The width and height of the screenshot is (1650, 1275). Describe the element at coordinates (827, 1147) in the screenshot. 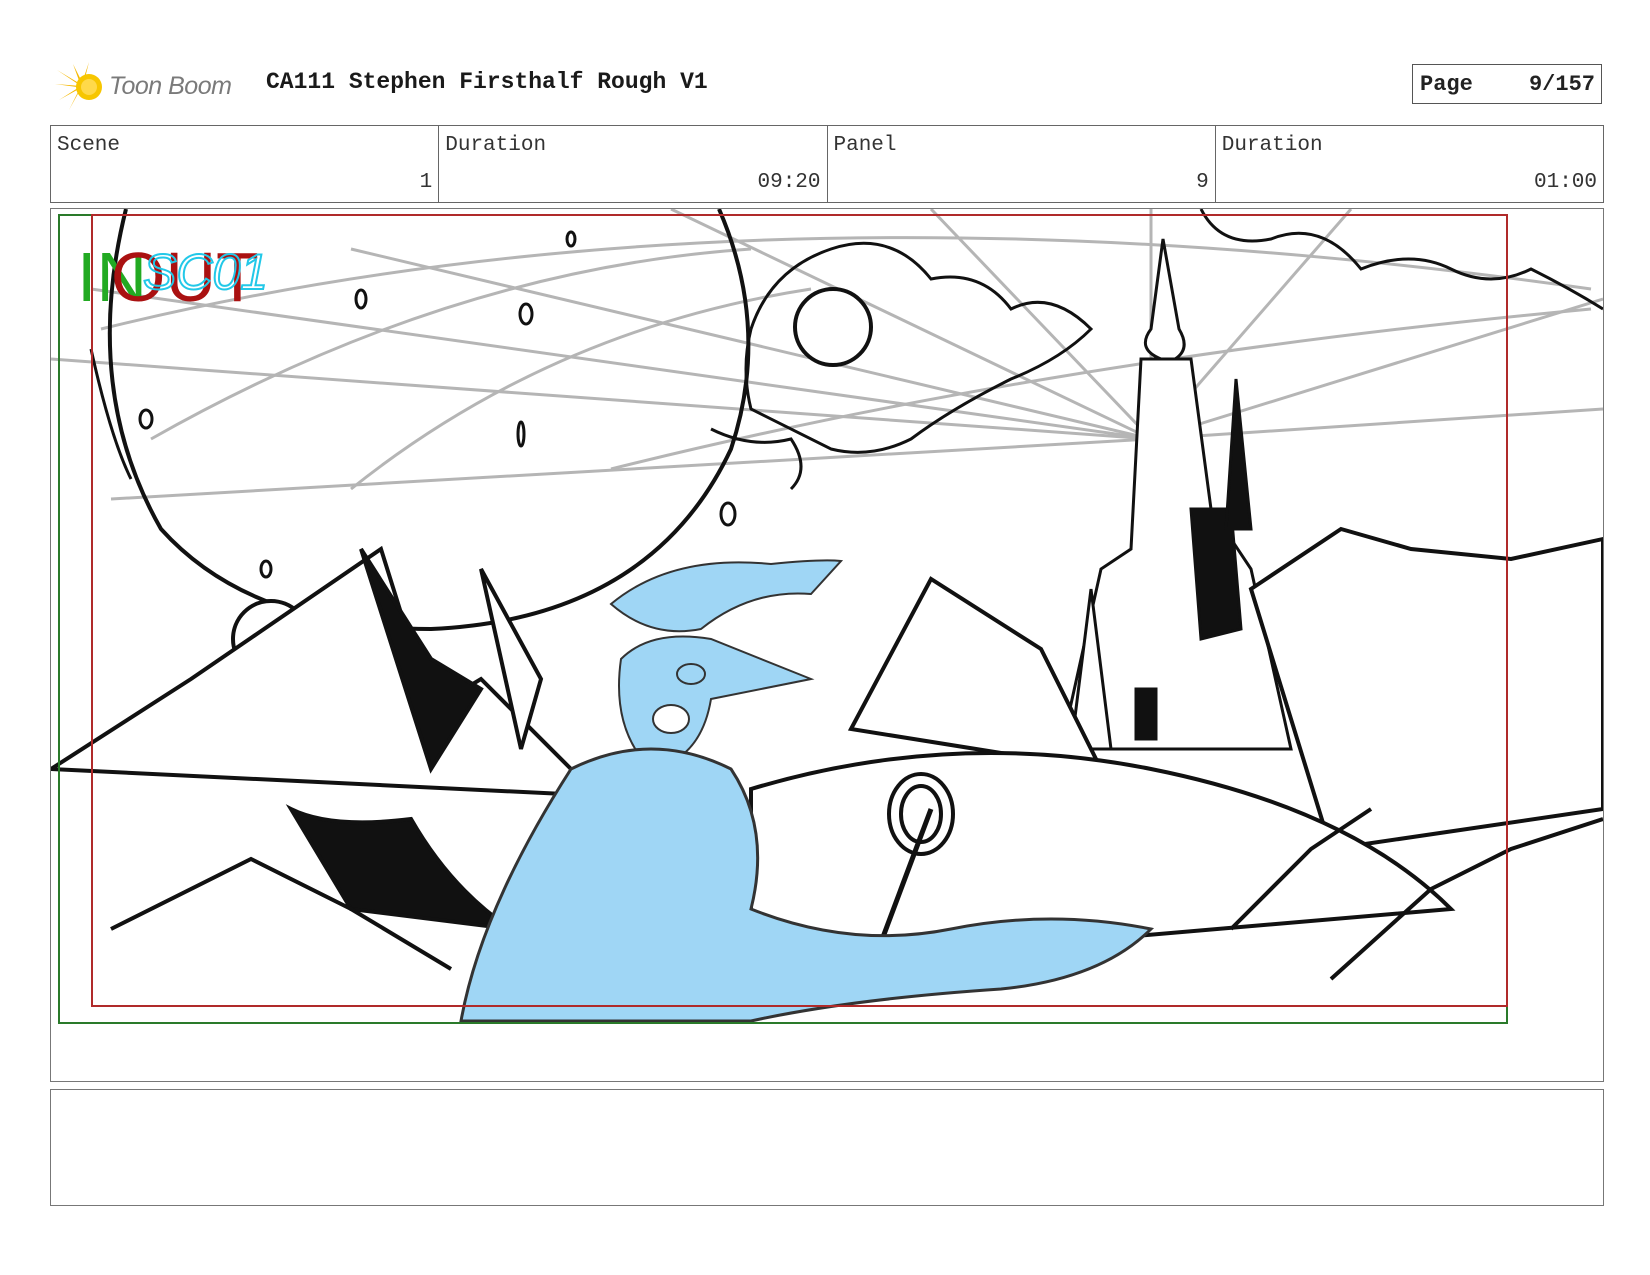

I see `panel-notes` at that location.